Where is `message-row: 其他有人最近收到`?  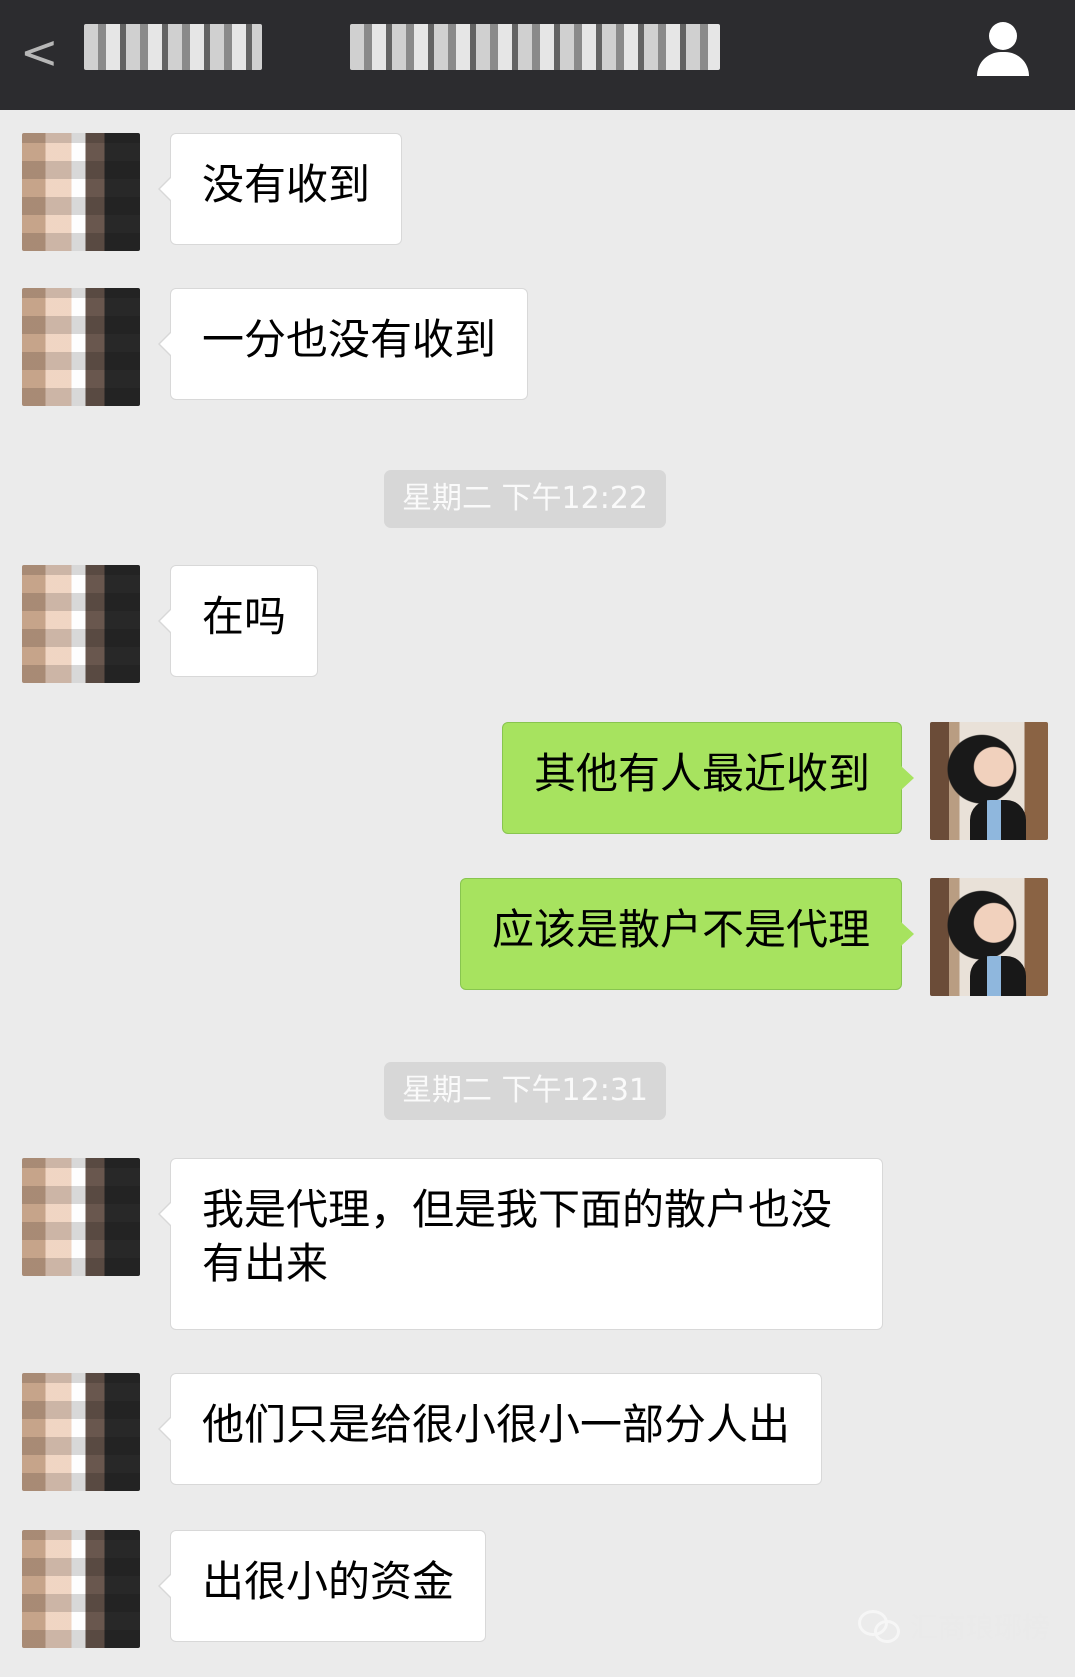
message-row: 其他有人最近收到 is located at coordinates (540, 781).